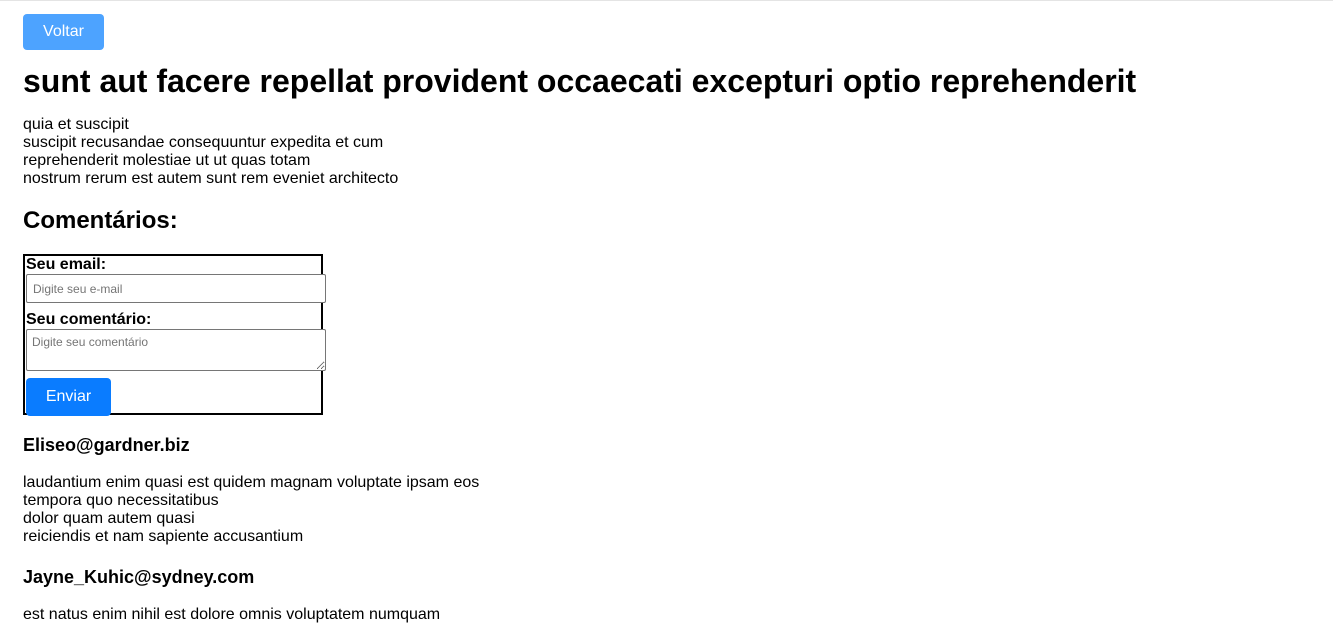 This screenshot has height=634, width=1333. Describe the element at coordinates (89, 319) in the screenshot. I see `comment-label: Seu comentário:` at that location.